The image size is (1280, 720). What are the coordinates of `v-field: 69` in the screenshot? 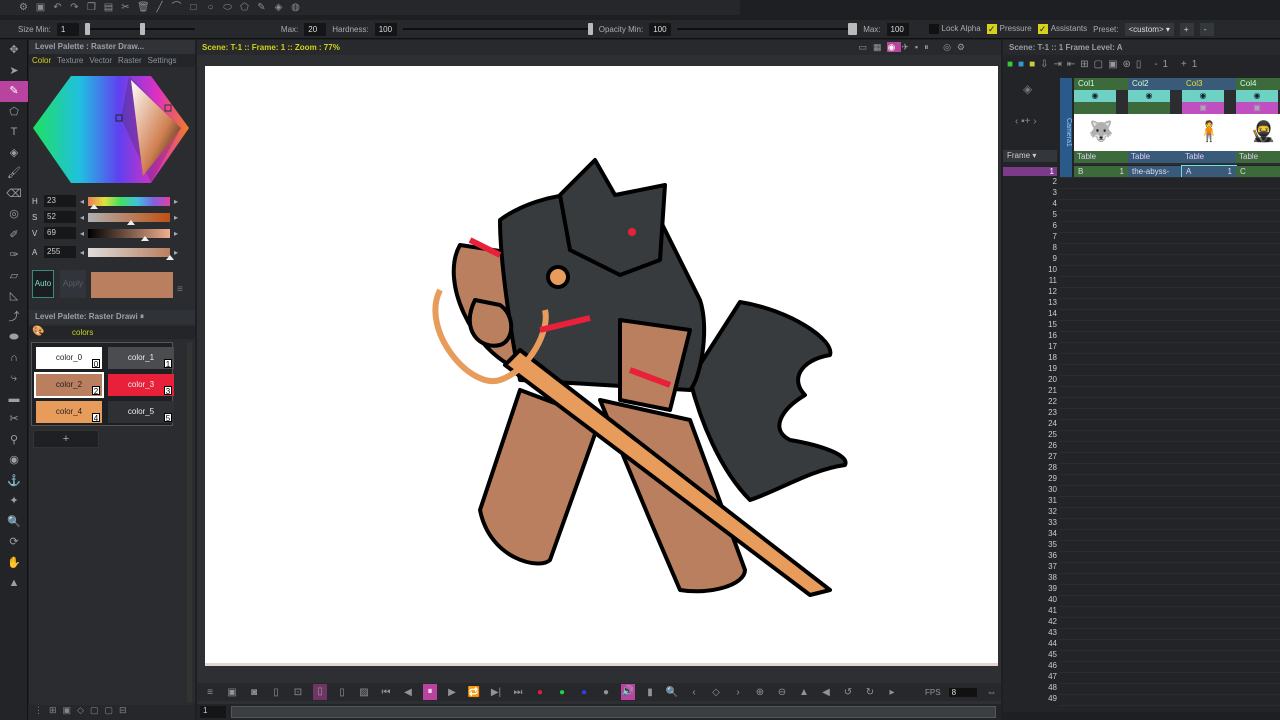 It's located at (60, 233).